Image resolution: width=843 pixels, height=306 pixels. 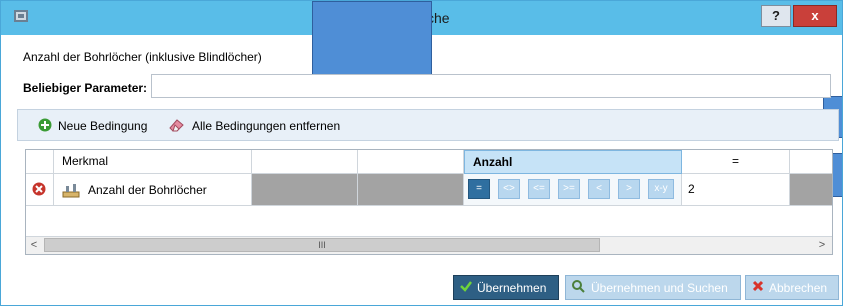 I want to click on feature-name: Anzahl der Bohrlöcher, so click(x=147, y=190).